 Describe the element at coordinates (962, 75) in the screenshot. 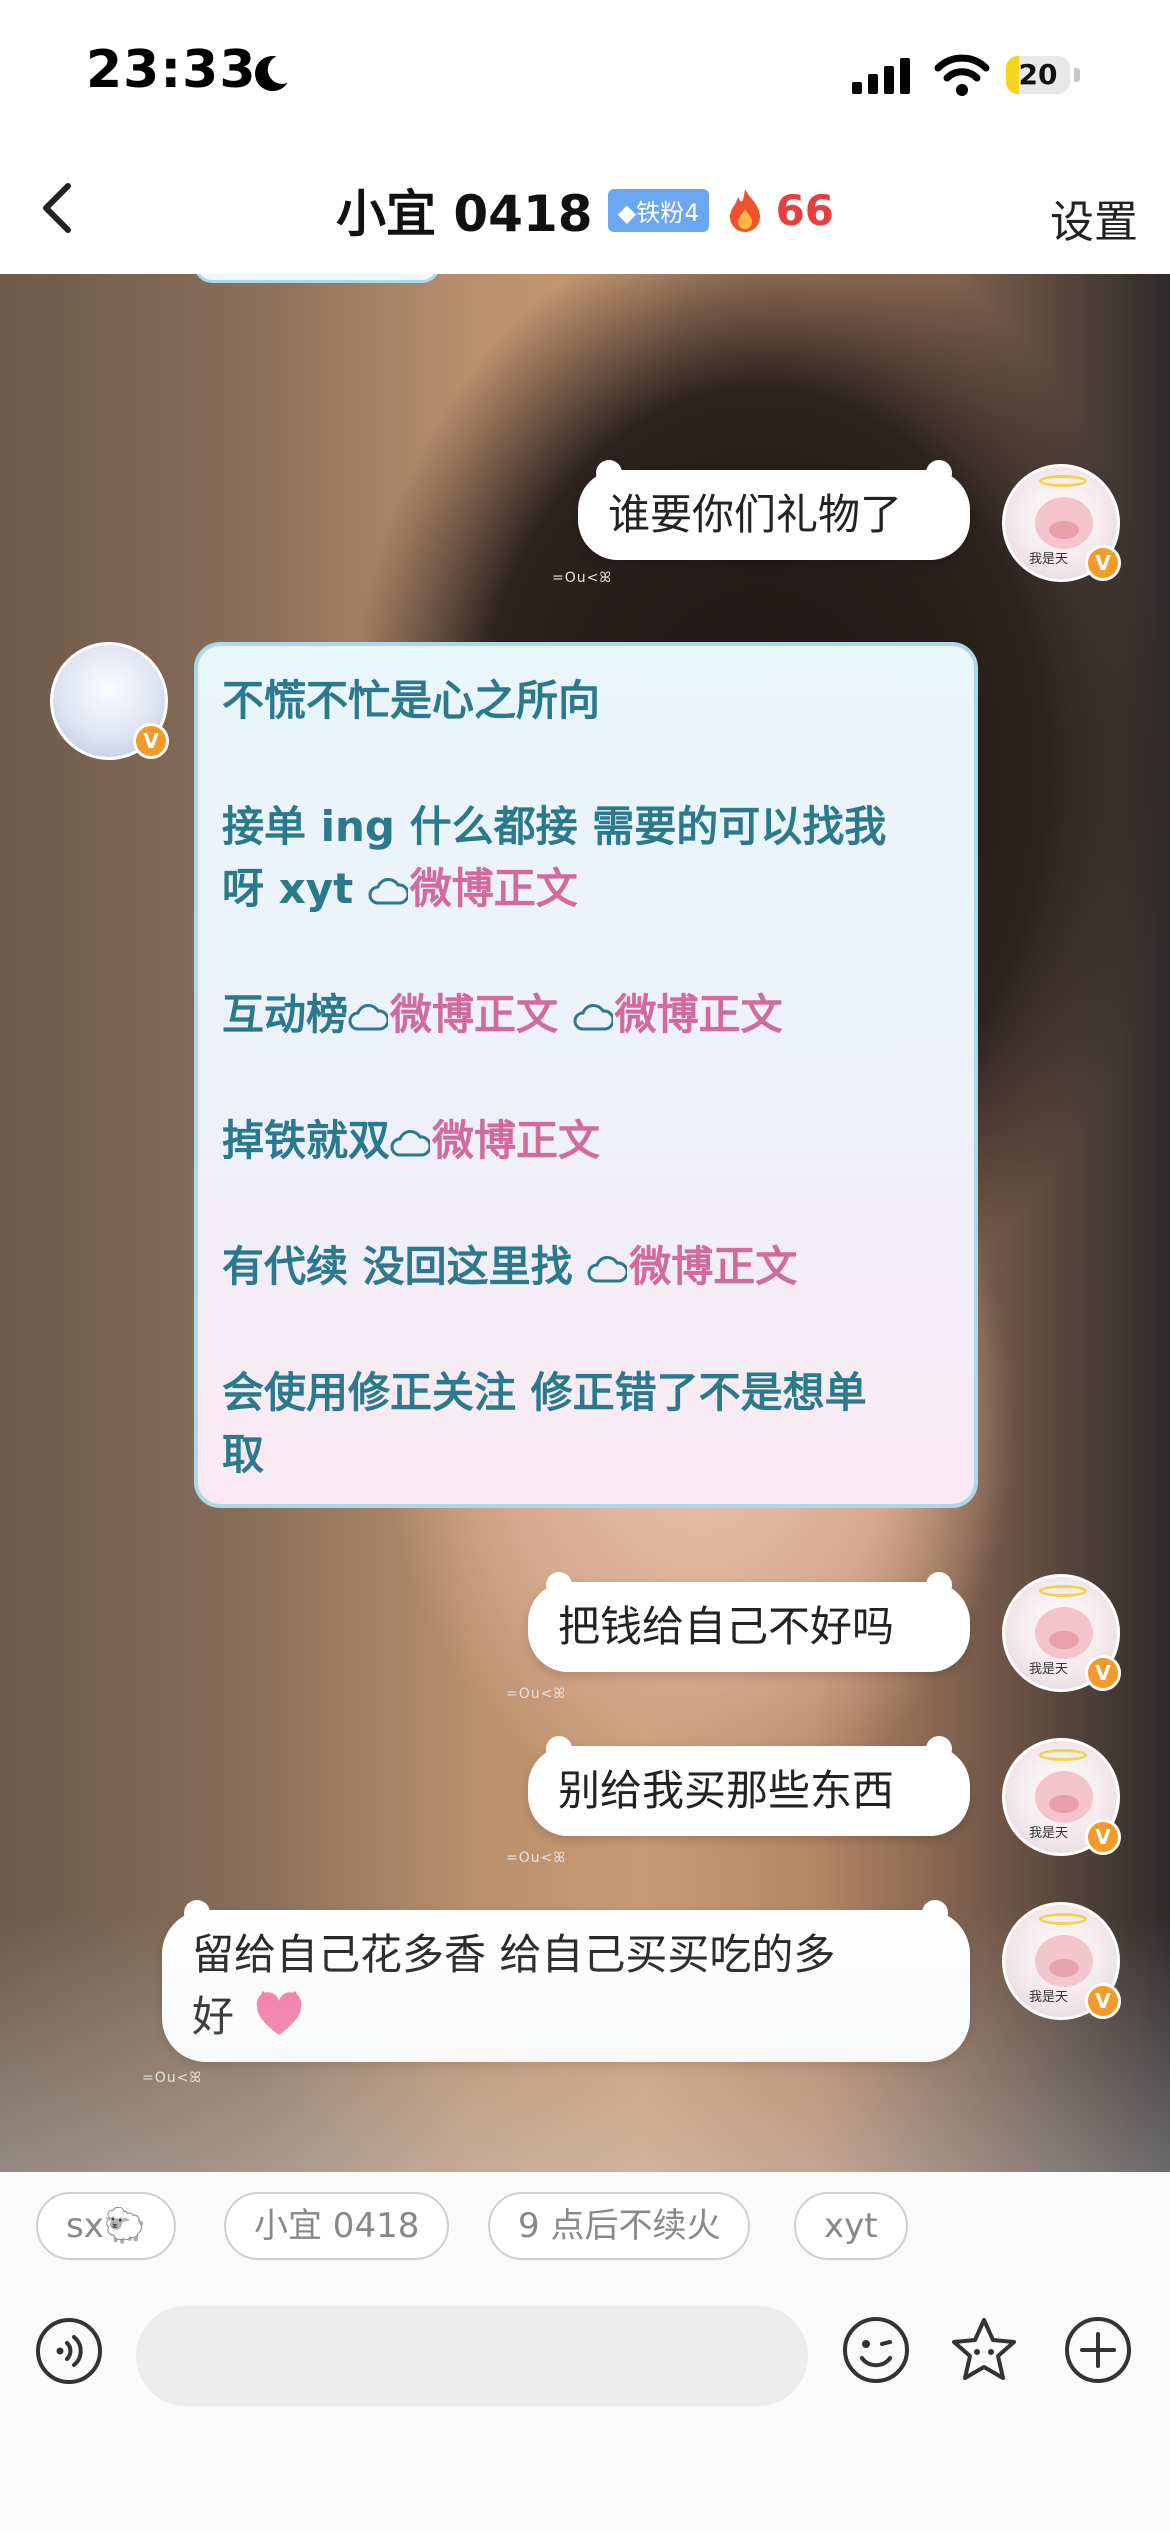

I see `wifi-icon` at that location.